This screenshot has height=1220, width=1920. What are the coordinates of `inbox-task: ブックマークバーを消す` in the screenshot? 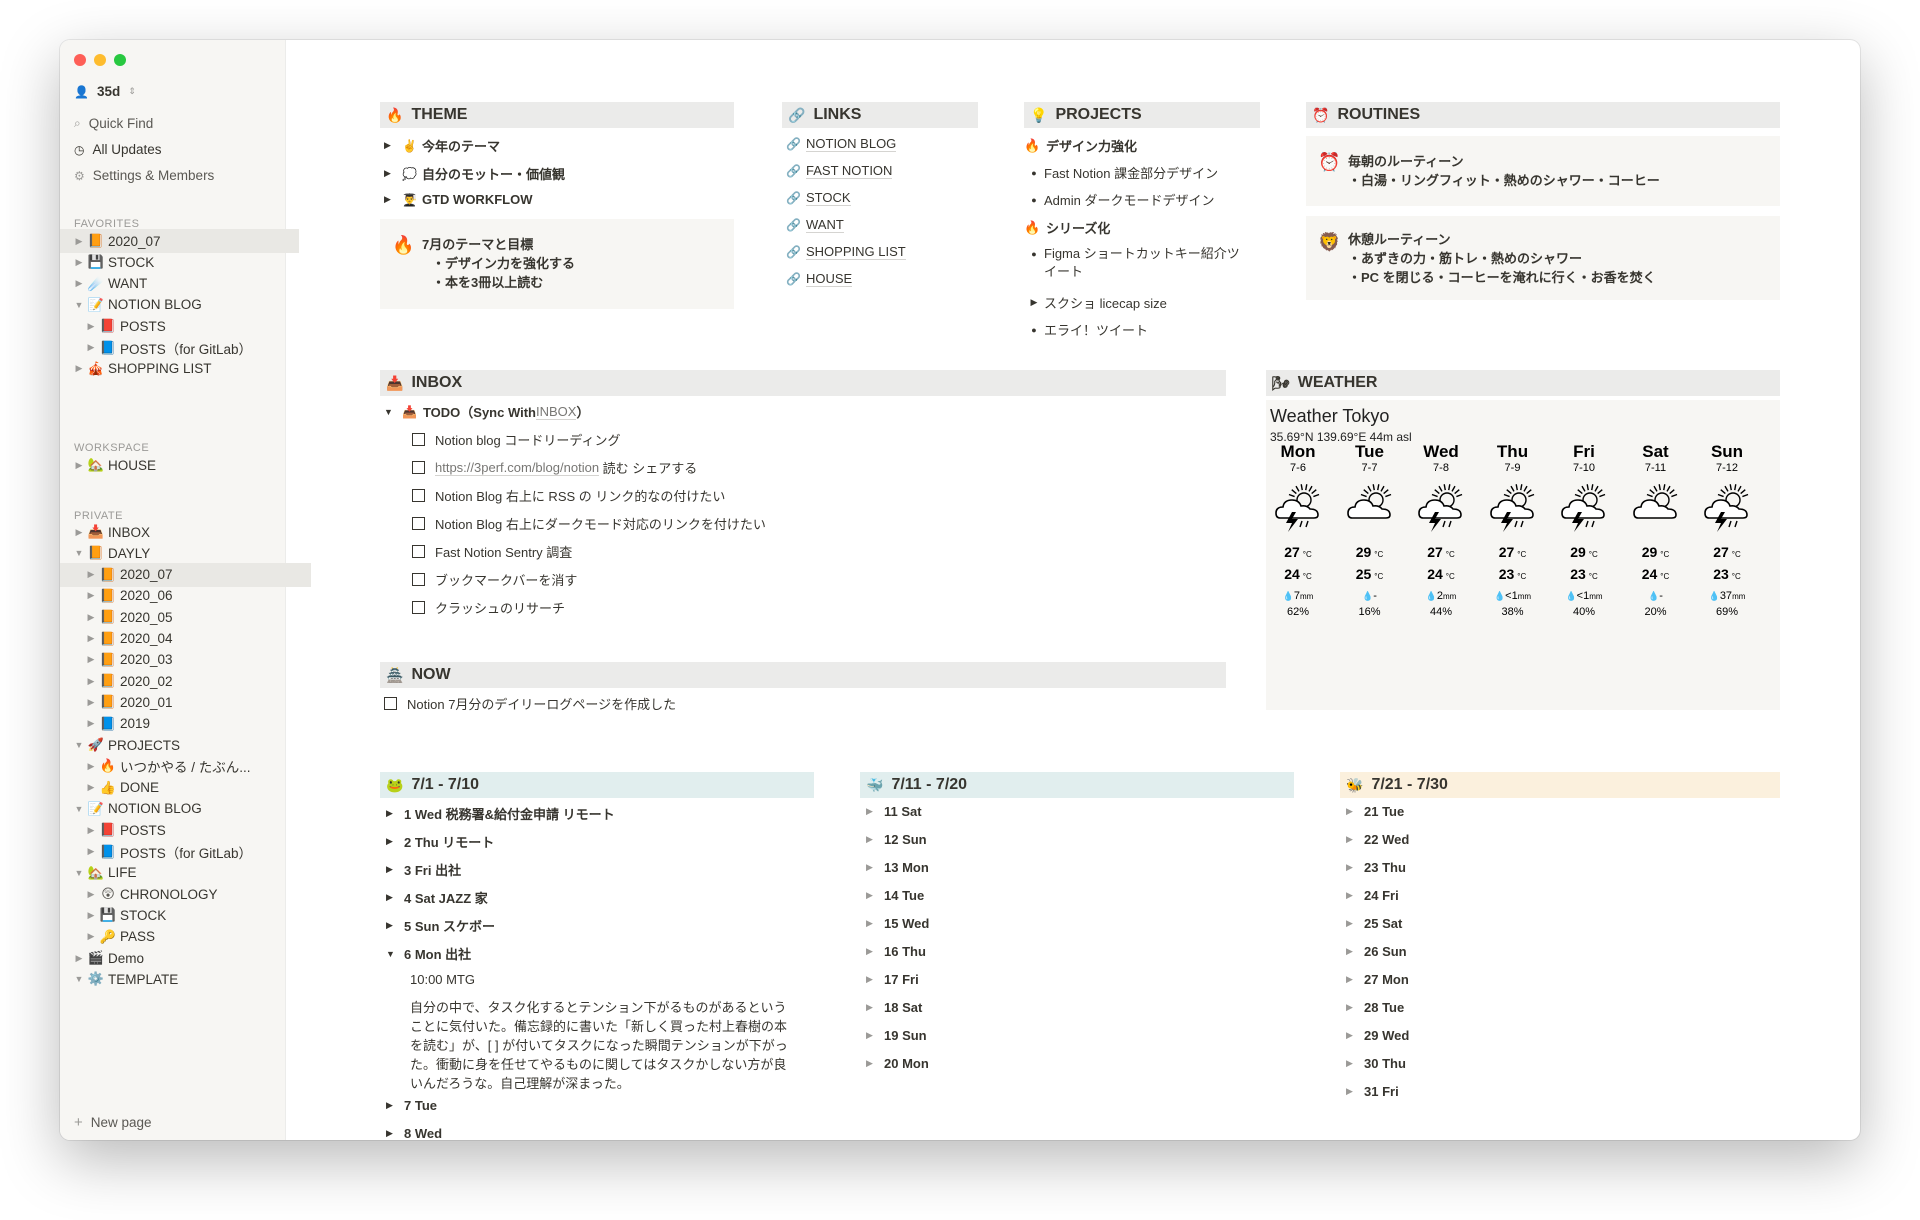 It's located at (494, 579).